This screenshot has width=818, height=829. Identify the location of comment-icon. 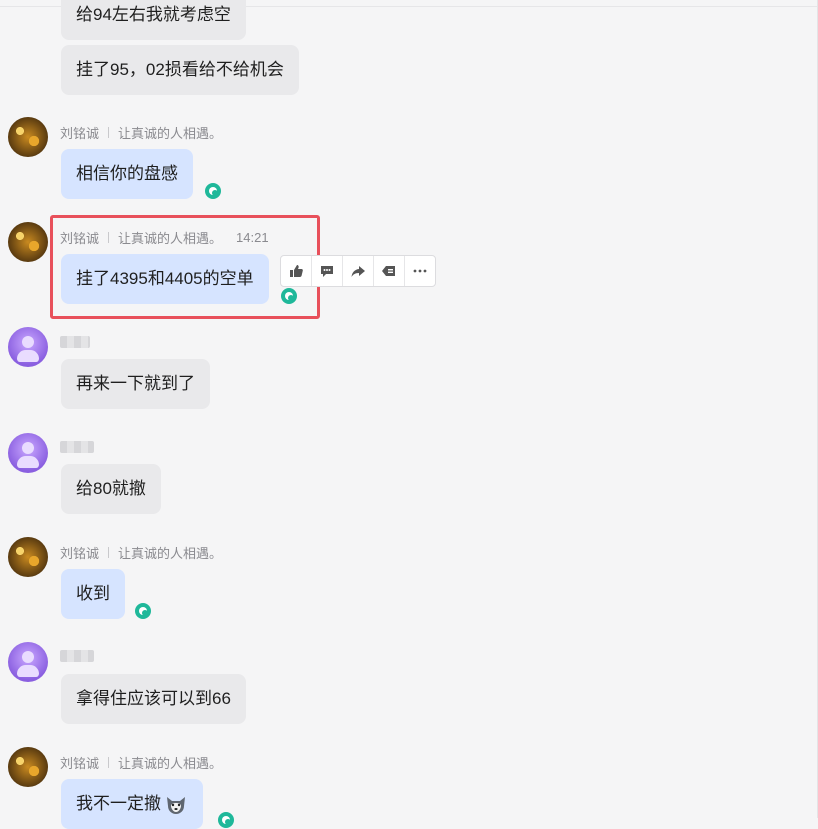
(327, 271).